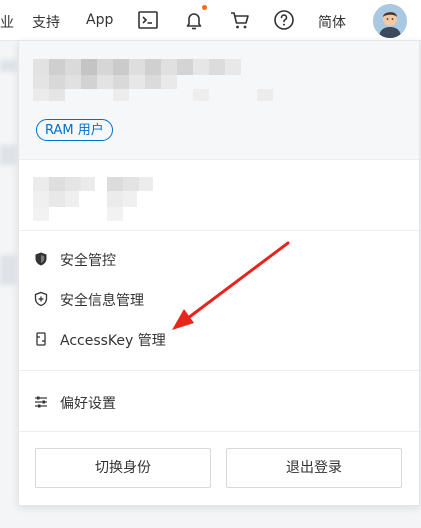 The width and height of the screenshot is (421, 528). What do you see at coordinates (332, 22) in the screenshot?
I see `language-switch: 简体` at bounding box center [332, 22].